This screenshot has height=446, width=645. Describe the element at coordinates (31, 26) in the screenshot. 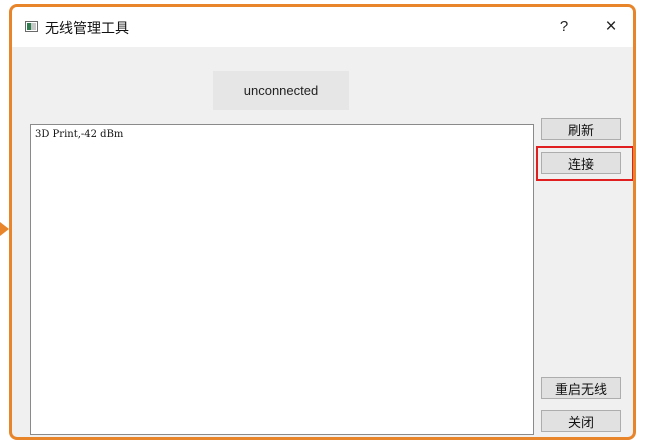

I see `app-icon` at that location.